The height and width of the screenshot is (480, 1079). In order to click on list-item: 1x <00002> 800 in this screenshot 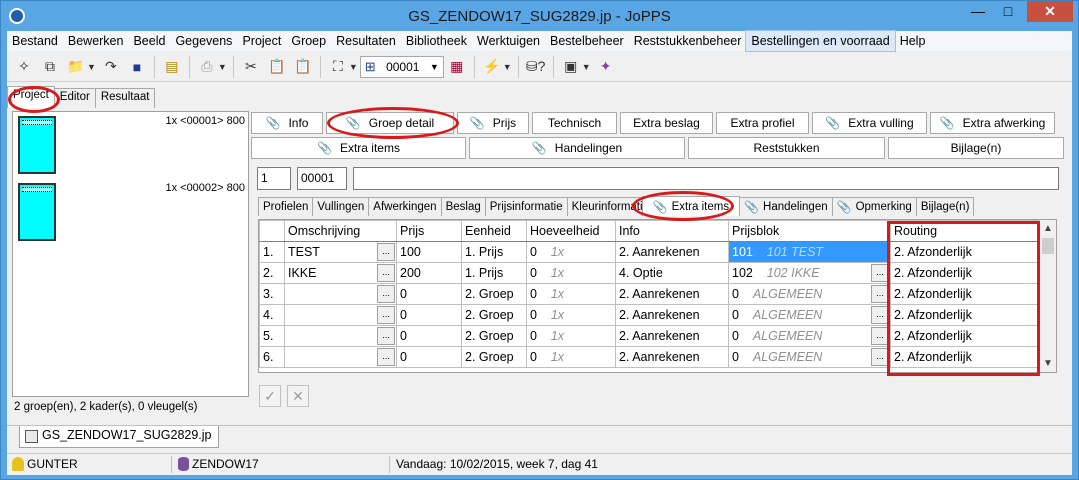, I will do `click(130, 212)`.